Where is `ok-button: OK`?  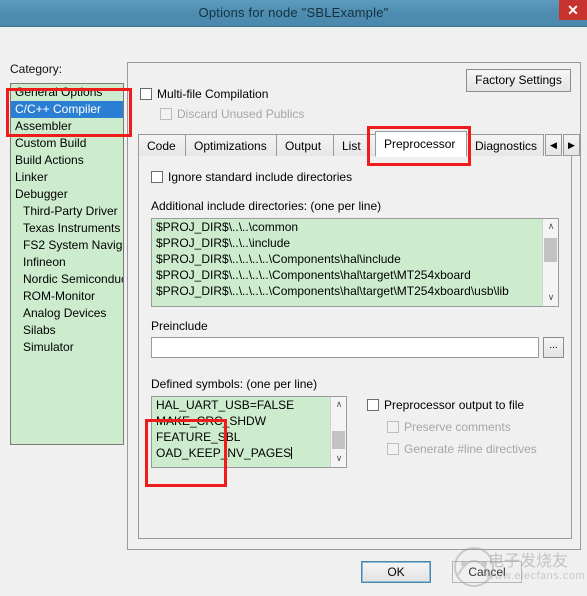 ok-button: OK is located at coordinates (396, 572).